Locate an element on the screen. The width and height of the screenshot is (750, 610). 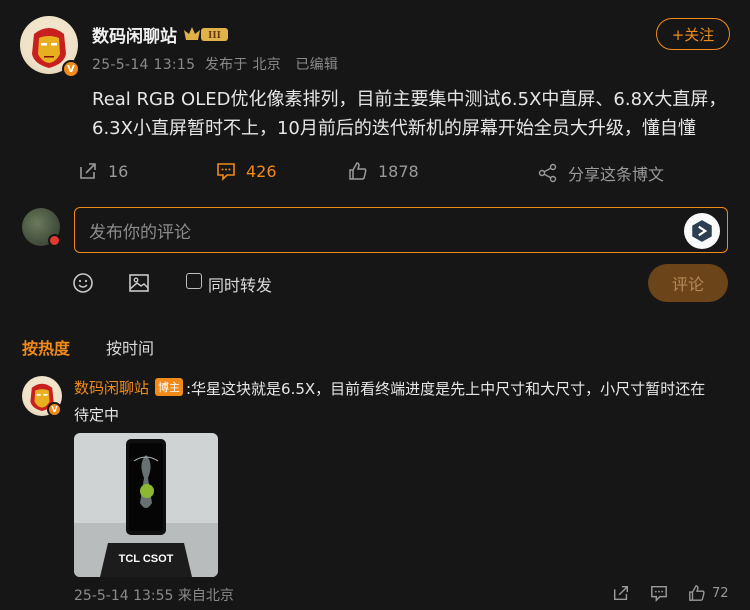
share-button: 分享这条博文 is located at coordinates (601, 173).